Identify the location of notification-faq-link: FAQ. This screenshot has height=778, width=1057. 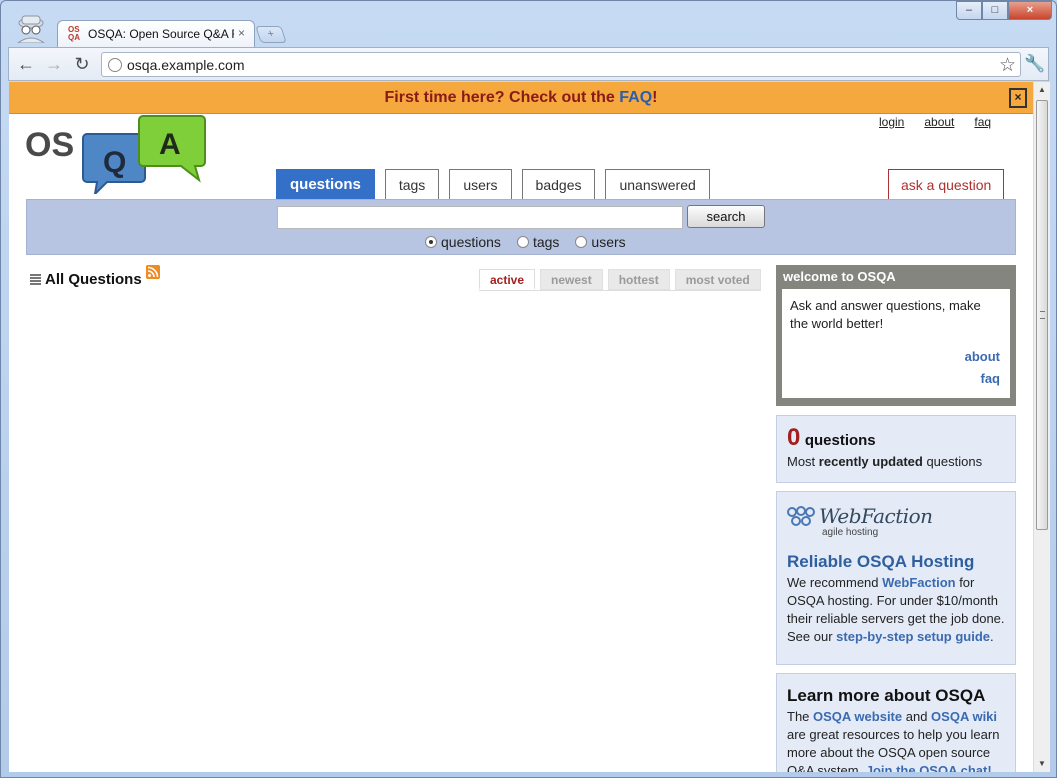
(635, 97).